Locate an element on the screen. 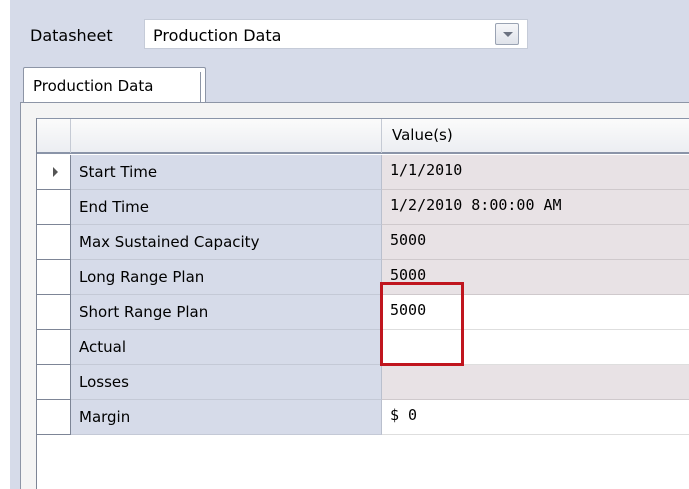  field-name: Actual is located at coordinates (102, 347).